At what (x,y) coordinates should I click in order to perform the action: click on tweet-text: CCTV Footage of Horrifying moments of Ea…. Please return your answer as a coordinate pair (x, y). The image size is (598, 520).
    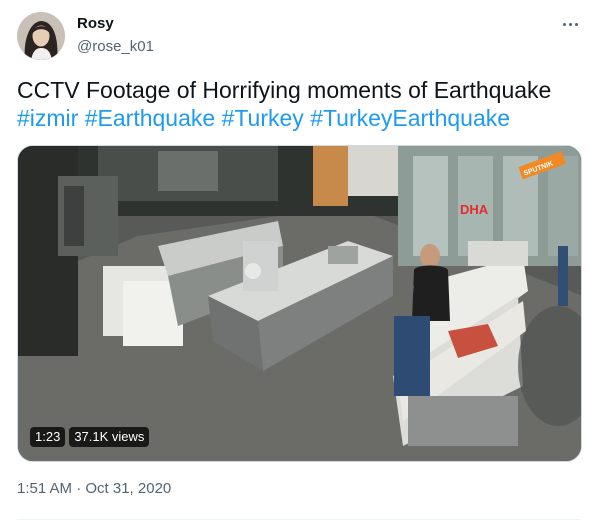
    Looking at the image, I should click on (299, 104).